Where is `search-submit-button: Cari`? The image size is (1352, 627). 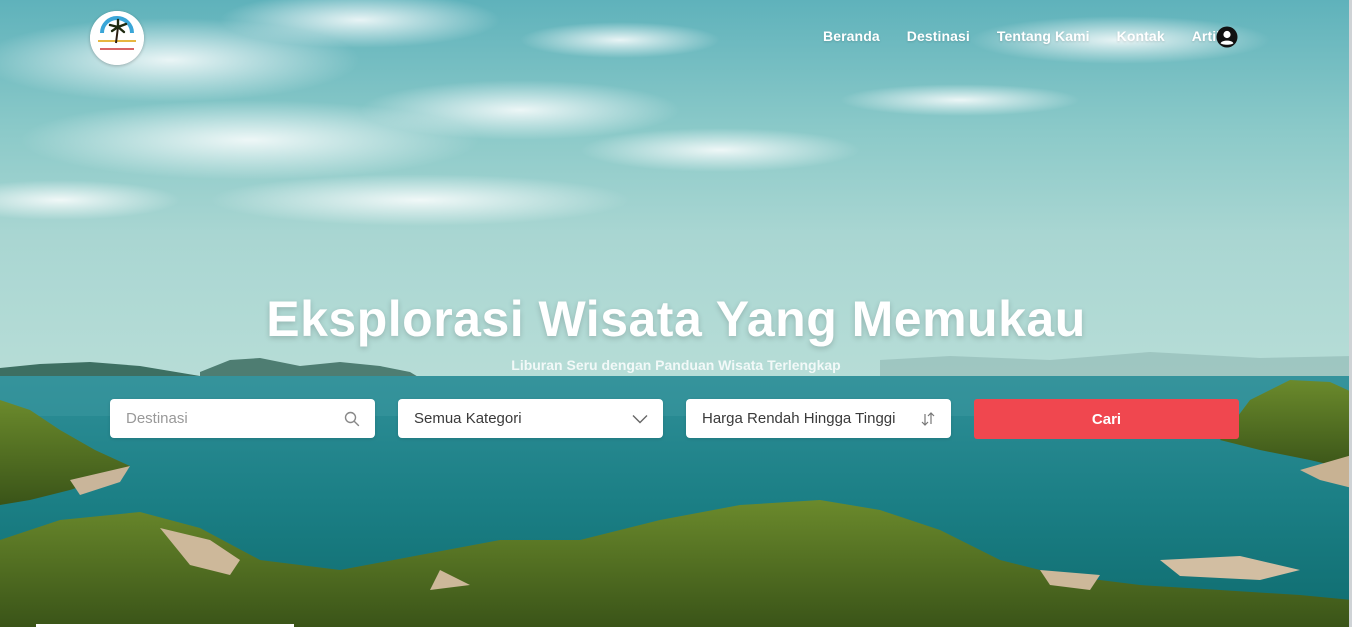
search-submit-button: Cari is located at coordinates (1106, 419).